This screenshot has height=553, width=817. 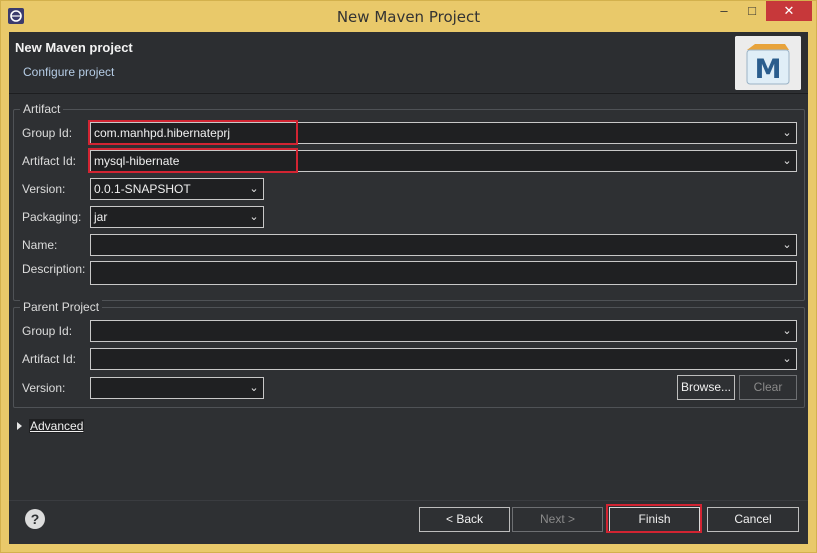 I want to click on cancel-button: Cancel, so click(x=753, y=519).